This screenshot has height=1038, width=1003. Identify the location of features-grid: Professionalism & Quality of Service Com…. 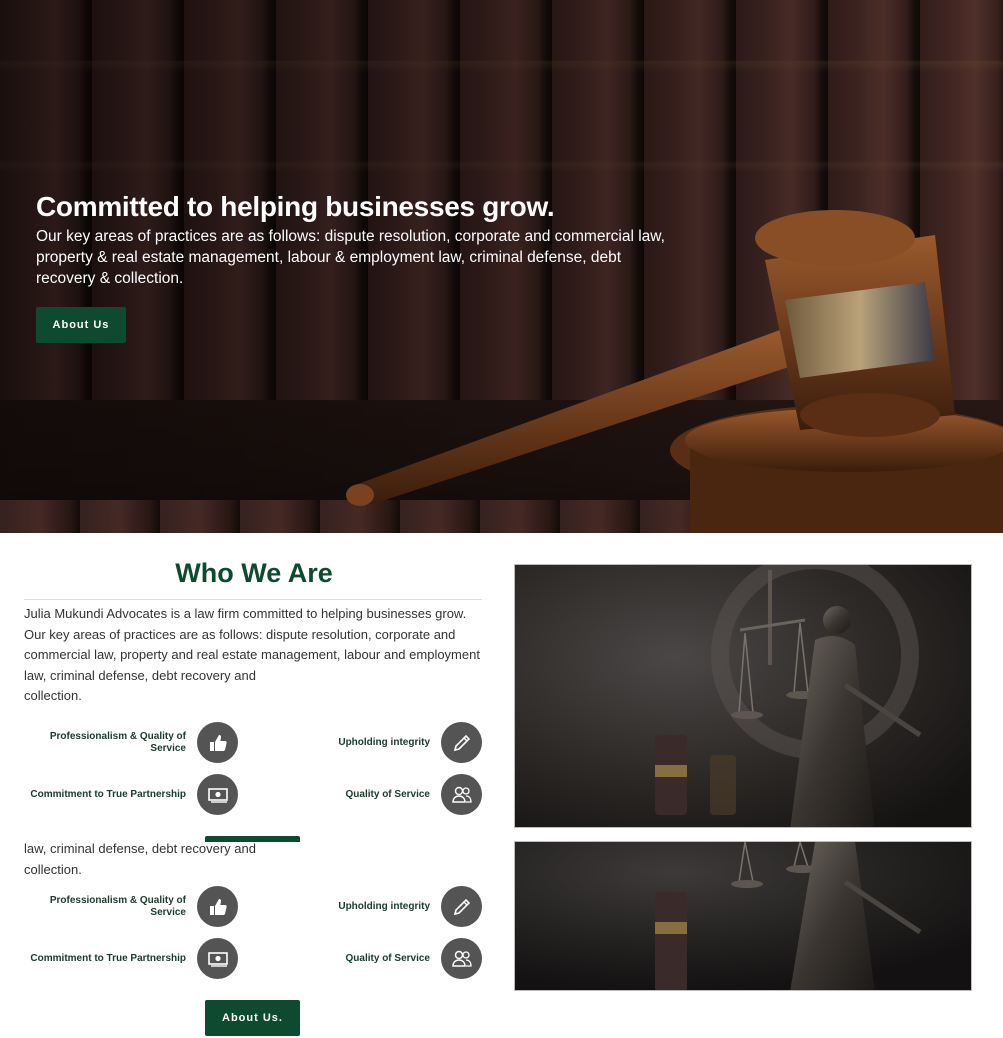
(254, 775).